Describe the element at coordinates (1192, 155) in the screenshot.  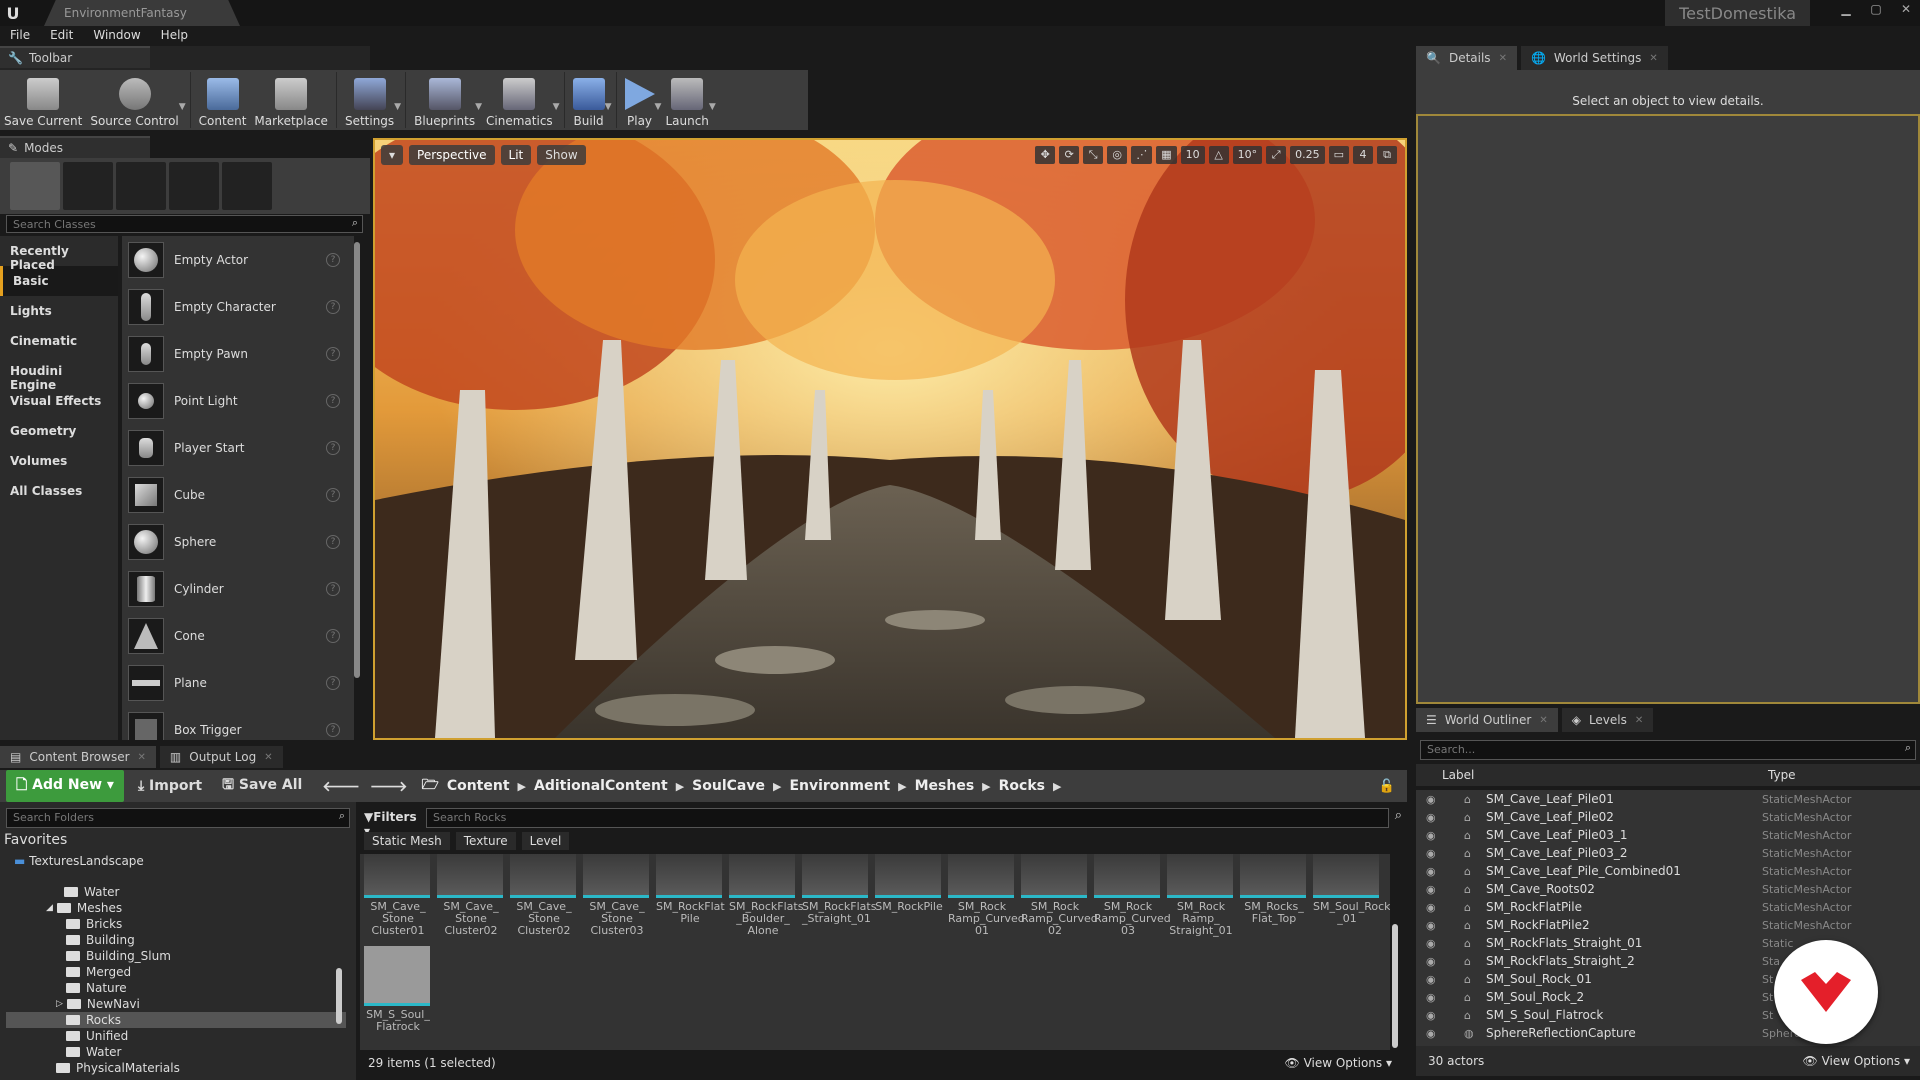
I see `grid-snap-value: 10` at that location.